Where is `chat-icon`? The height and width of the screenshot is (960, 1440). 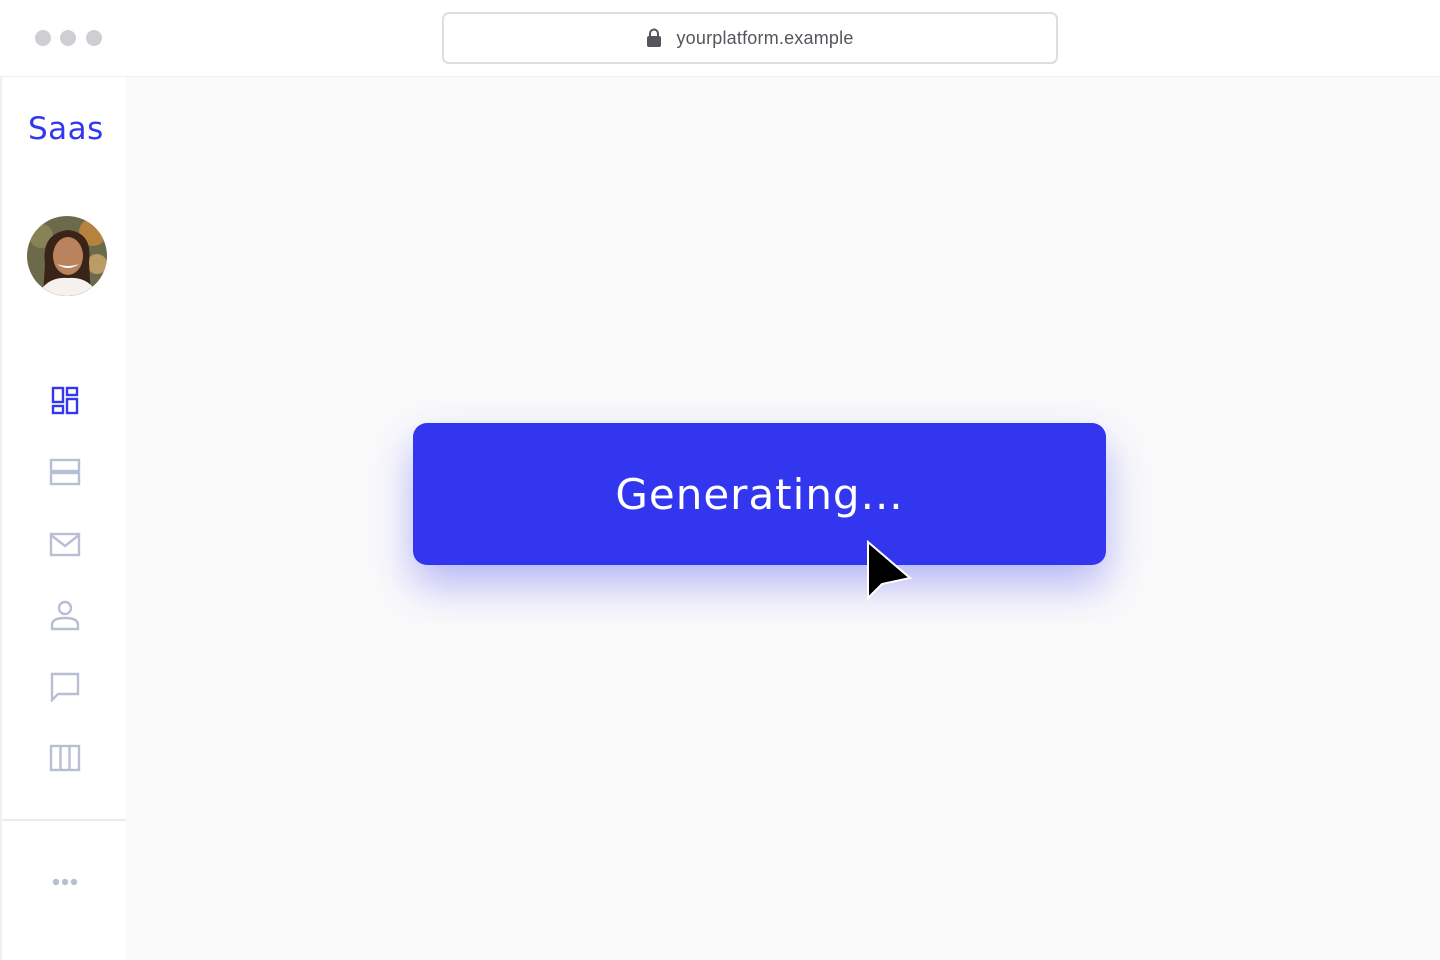 chat-icon is located at coordinates (65, 686).